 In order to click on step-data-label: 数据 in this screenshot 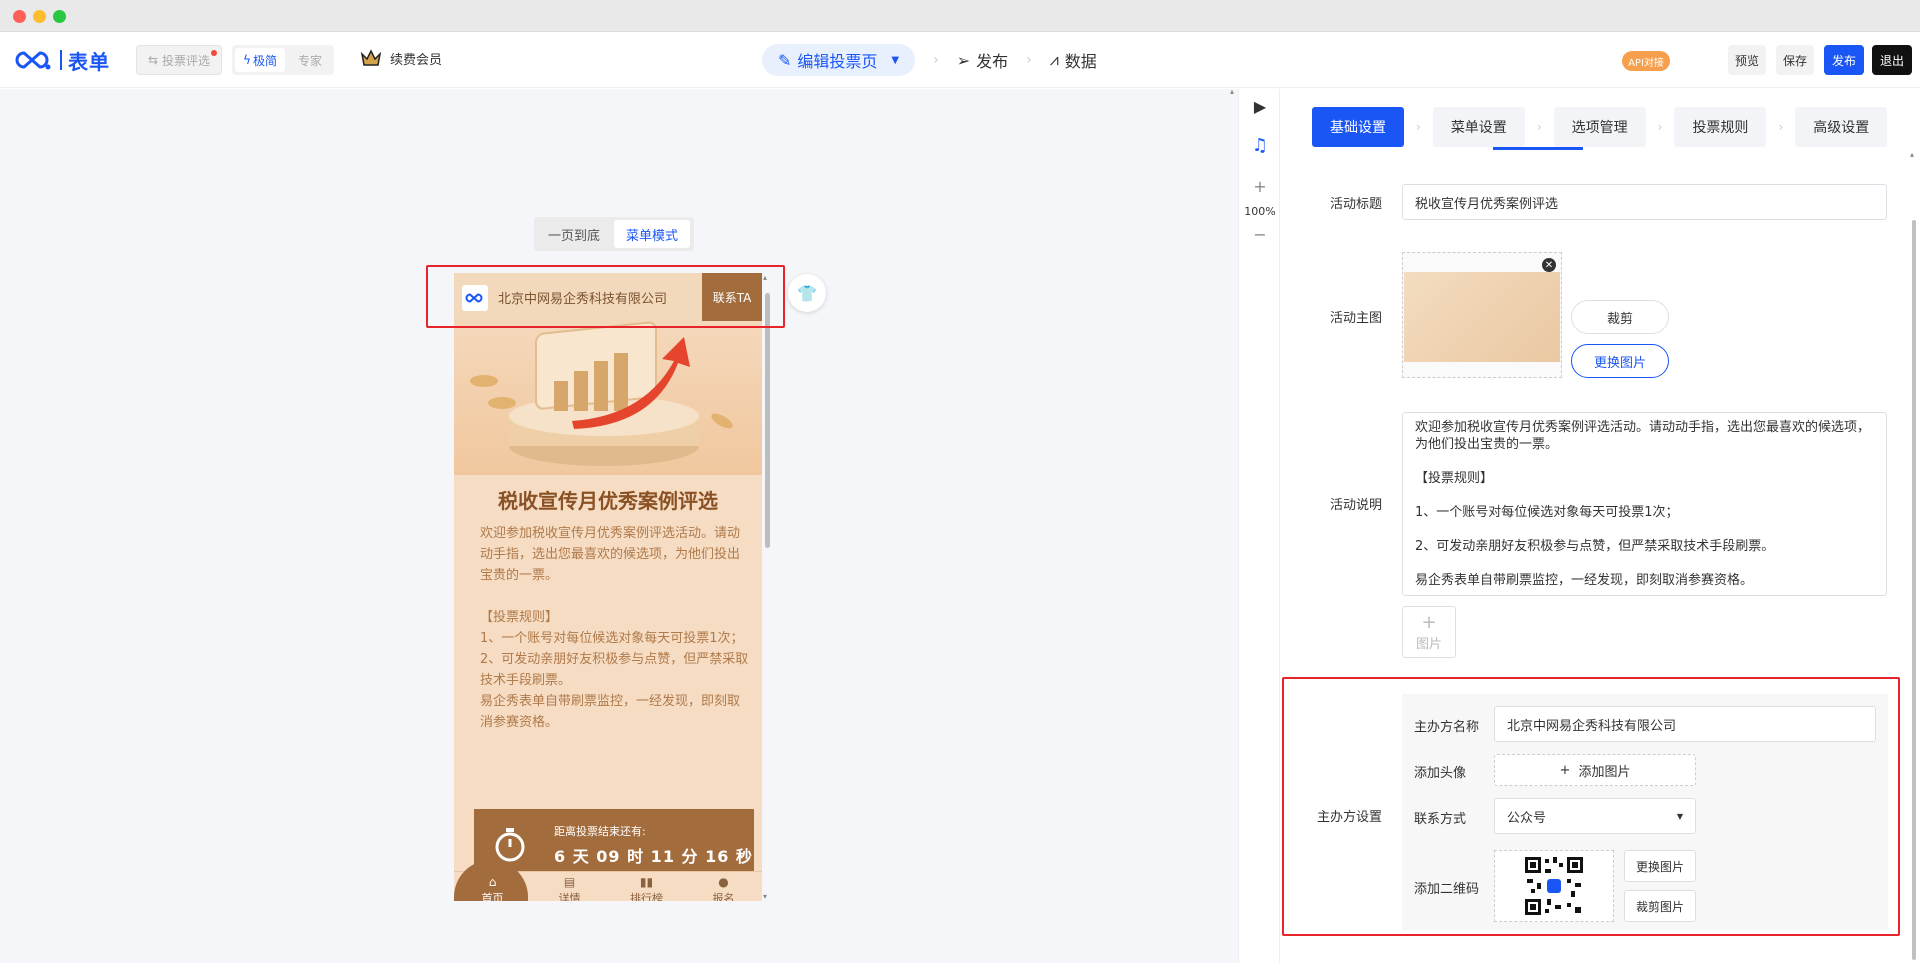, I will do `click(1080, 61)`.